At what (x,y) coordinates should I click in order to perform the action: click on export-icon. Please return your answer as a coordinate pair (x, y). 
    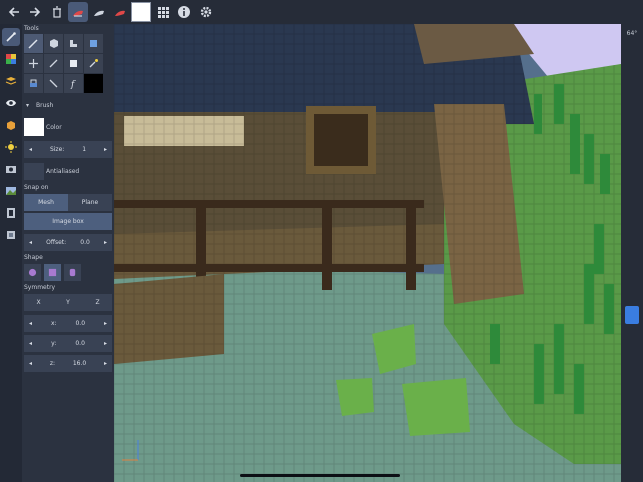
    Looking at the image, I should click on (11, 235).